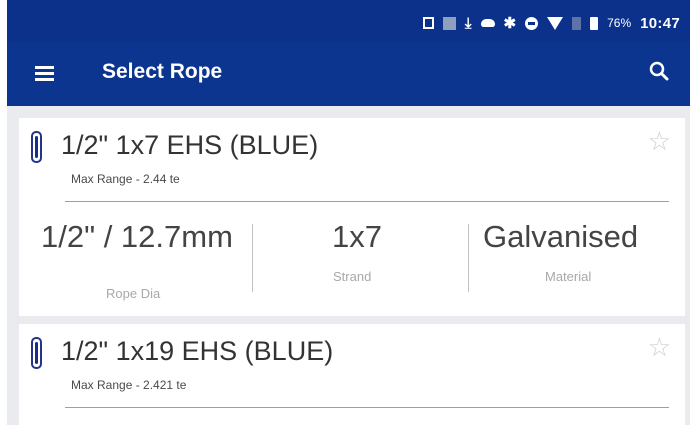  What do you see at coordinates (449, 23) in the screenshot?
I see `image-icon` at bounding box center [449, 23].